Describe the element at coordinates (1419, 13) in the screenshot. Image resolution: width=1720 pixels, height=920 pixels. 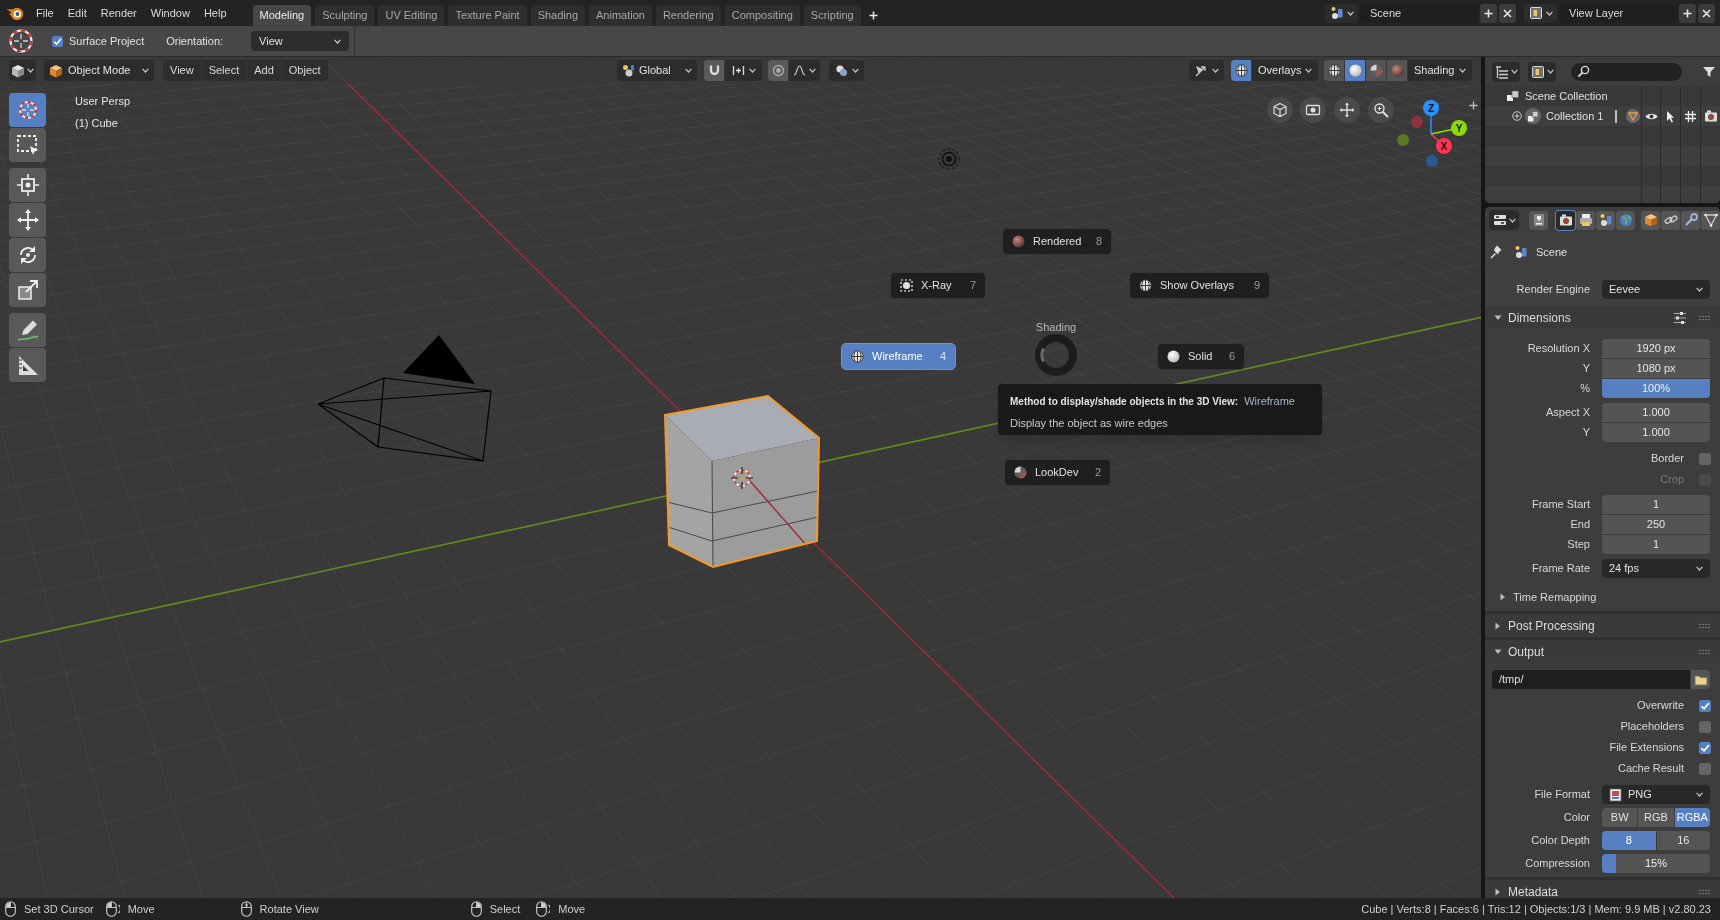
I see `scene-name-field: Scene` at that location.